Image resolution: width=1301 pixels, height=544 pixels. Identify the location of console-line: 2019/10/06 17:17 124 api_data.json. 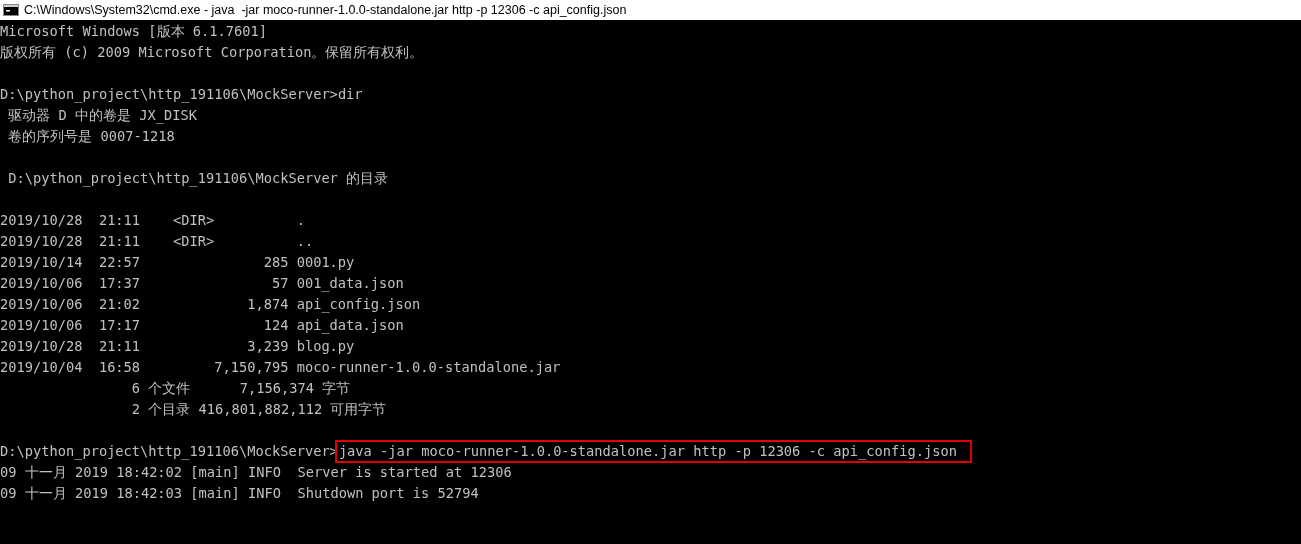
(202, 326).